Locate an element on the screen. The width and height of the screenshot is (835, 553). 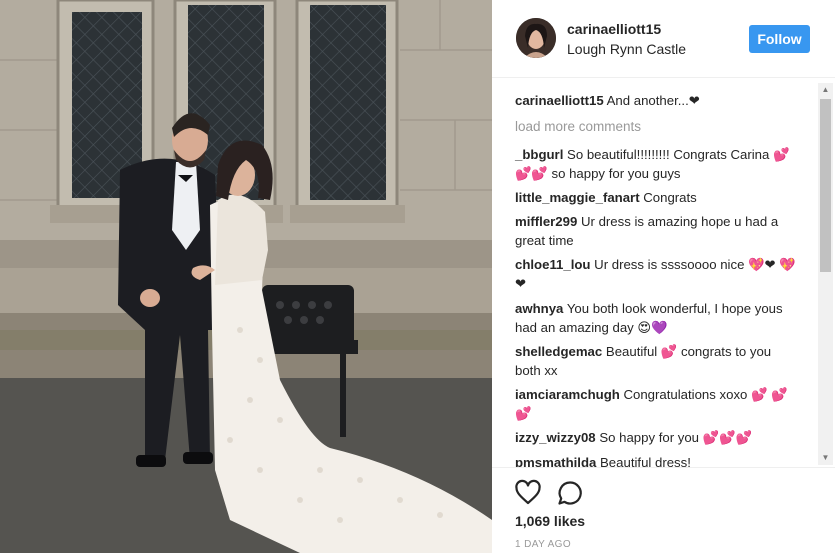
comment-username: miffler299 is located at coordinates (546, 221).